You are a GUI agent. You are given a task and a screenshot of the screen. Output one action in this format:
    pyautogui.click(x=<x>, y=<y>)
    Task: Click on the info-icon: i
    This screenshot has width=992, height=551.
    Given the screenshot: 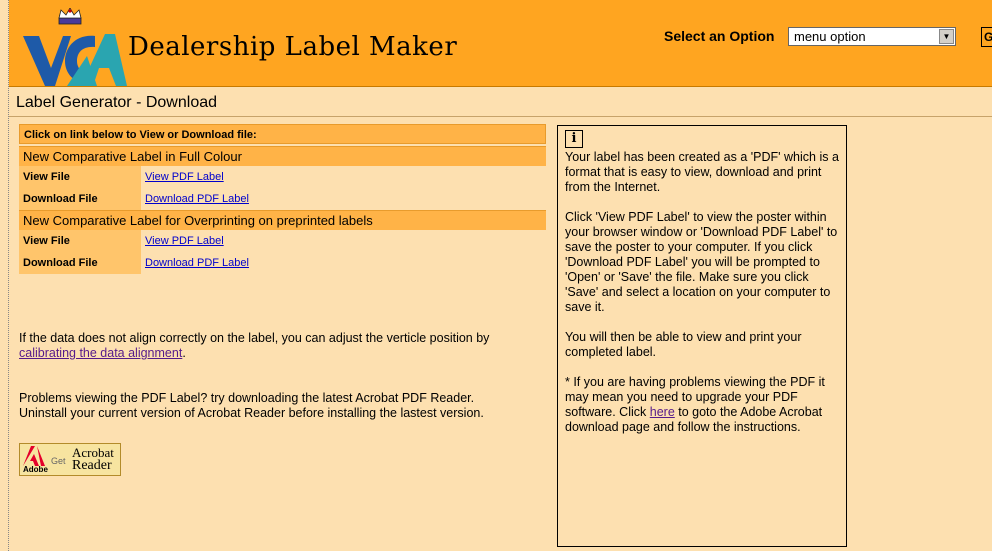 What is the action you would take?
    pyautogui.click(x=574, y=139)
    